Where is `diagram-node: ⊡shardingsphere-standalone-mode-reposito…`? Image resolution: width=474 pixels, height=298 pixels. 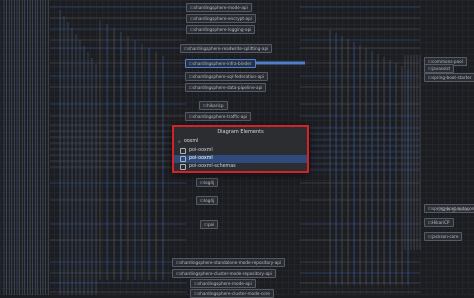
diagram-node: ⊡shardingsphere-standalone-mode-reposito… is located at coordinates (229, 262).